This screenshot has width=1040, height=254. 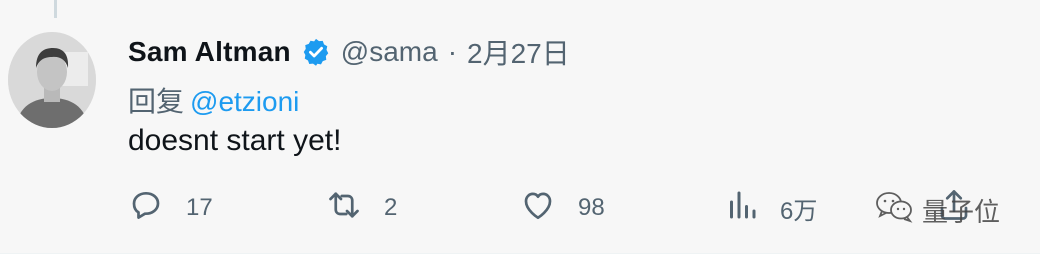 I want to click on watermark: 量子位, so click(x=937, y=210).